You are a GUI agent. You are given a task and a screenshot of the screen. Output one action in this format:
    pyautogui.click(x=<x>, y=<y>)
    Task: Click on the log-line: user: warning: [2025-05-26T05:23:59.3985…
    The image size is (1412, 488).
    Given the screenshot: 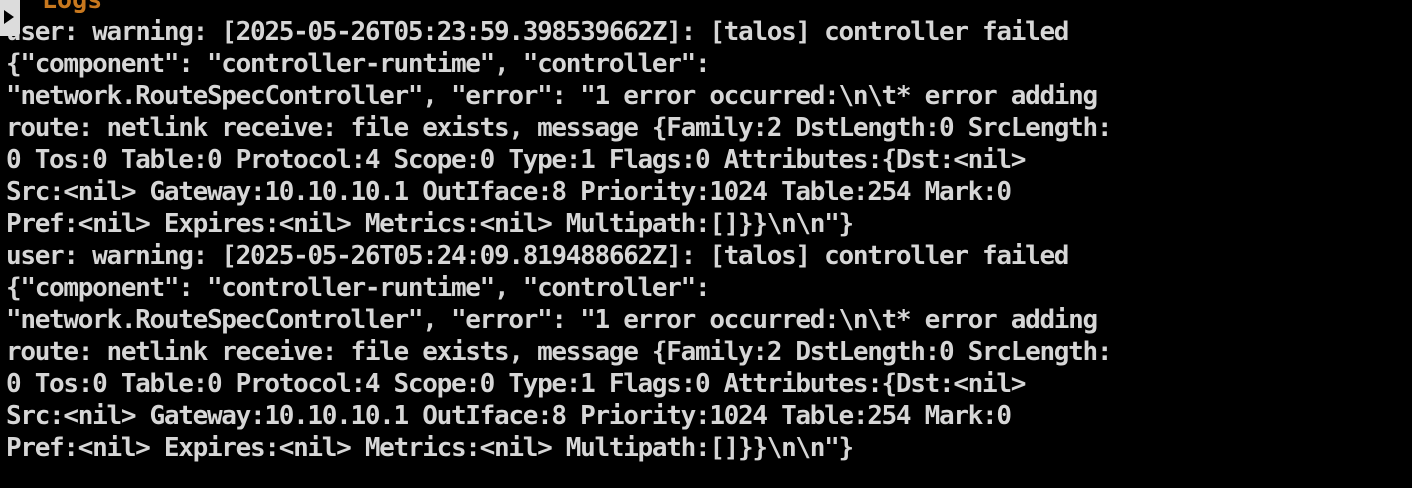 What is the action you would take?
    pyautogui.click(x=537, y=32)
    